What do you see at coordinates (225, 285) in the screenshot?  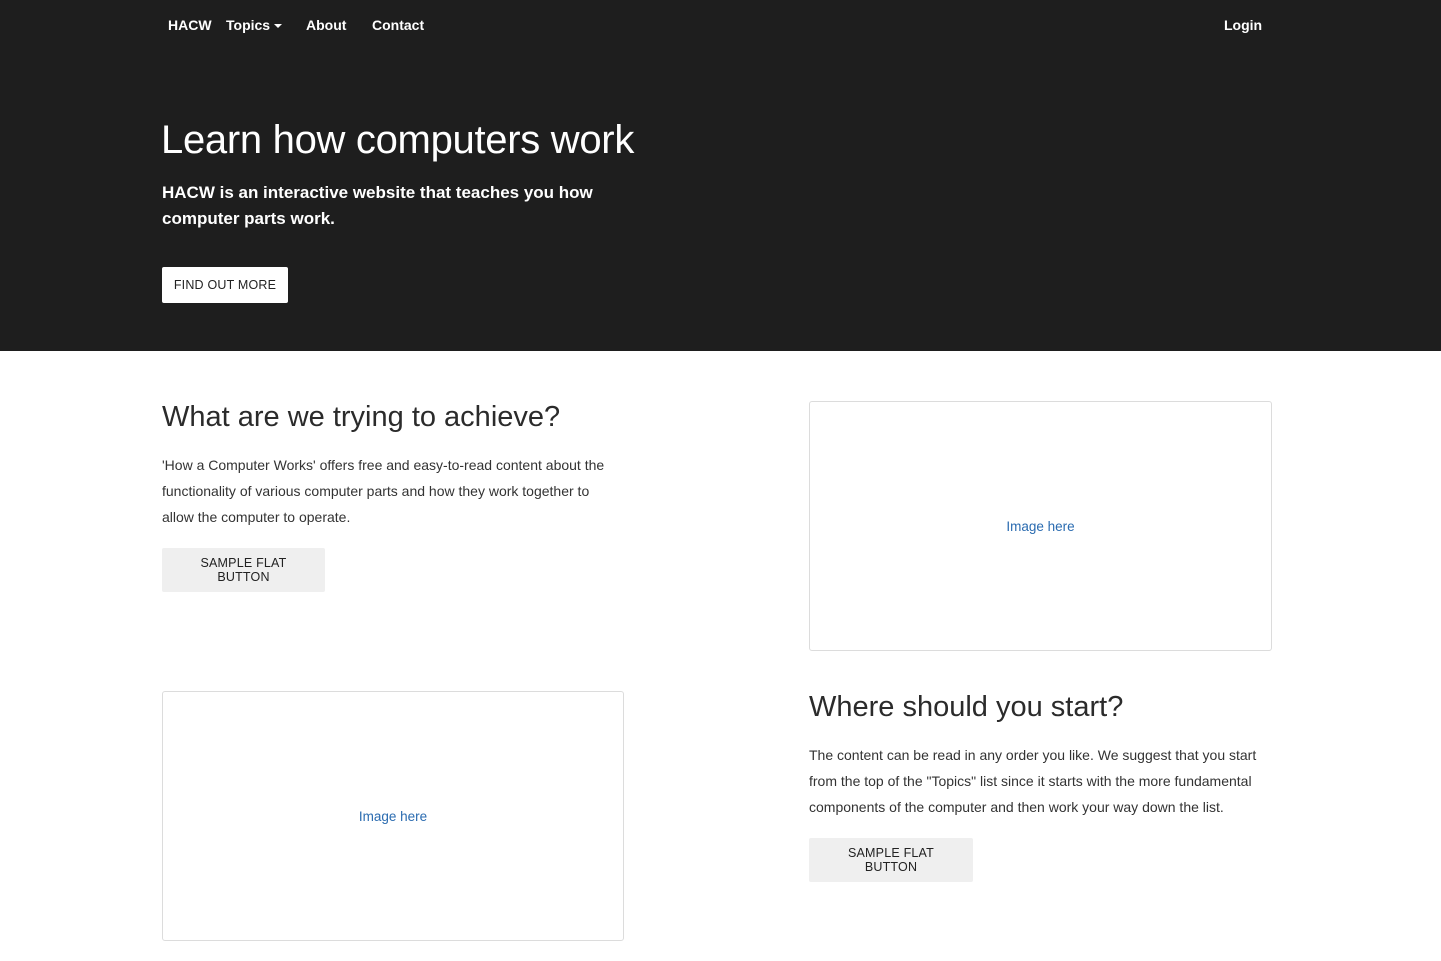 I see `find-out-more-button: FIND OUT MORE` at bounding box center [225, 285].